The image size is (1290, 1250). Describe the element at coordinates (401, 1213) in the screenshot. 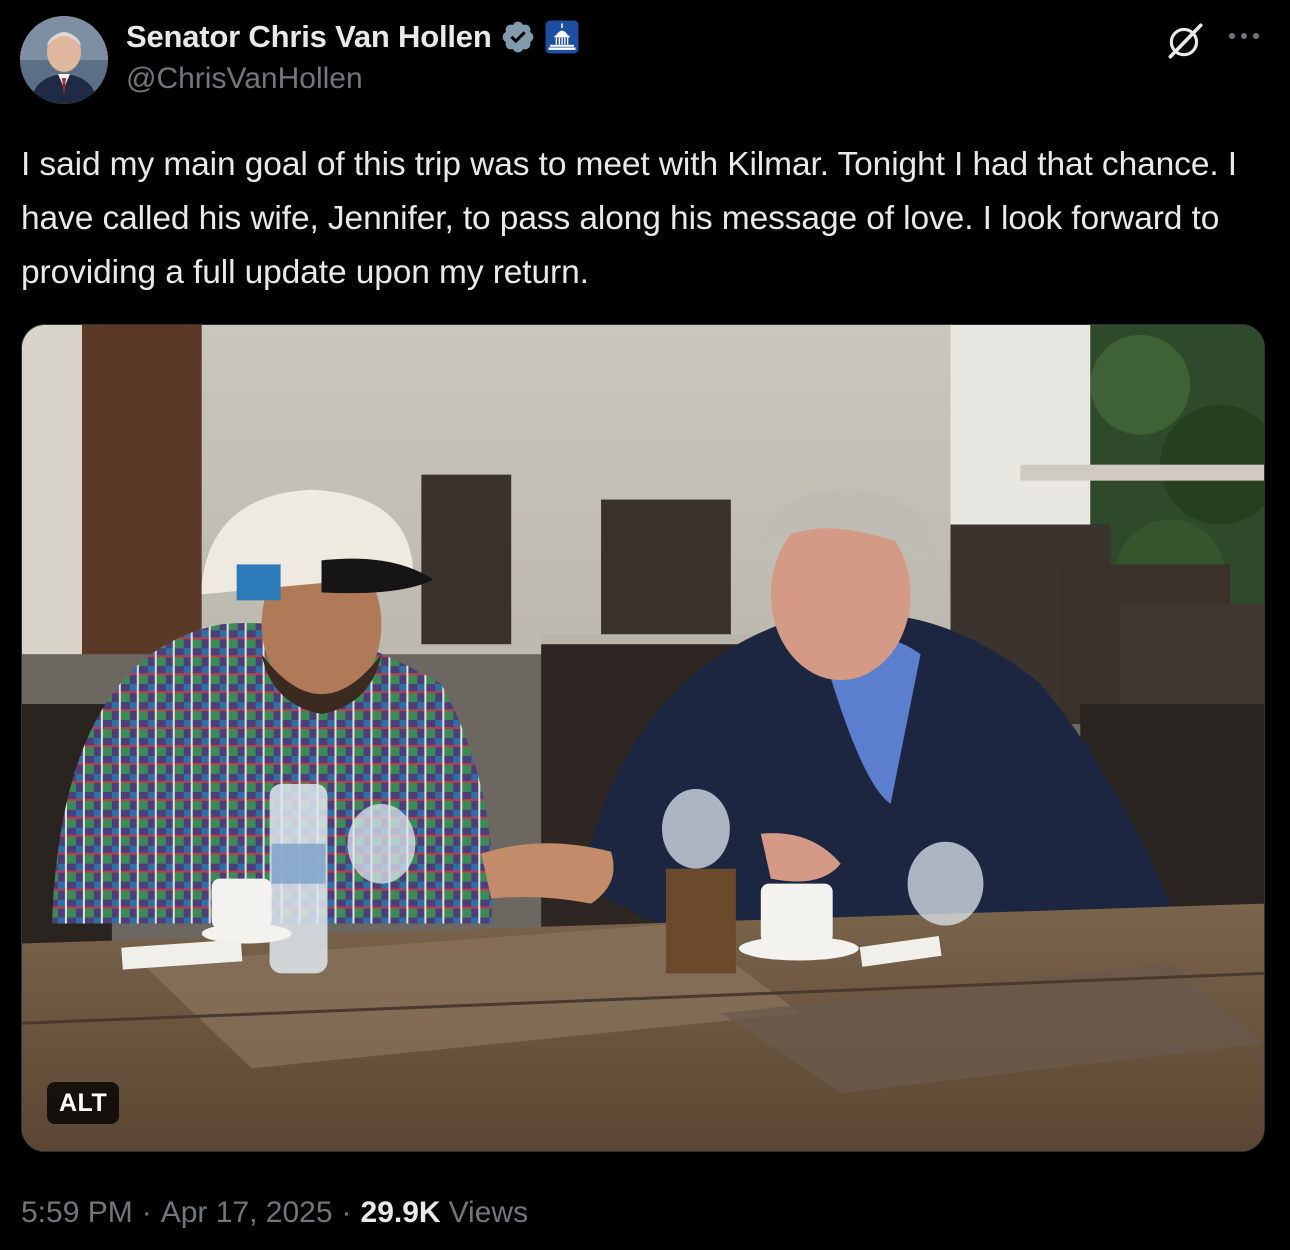

I see `views-count: 29.9K` at that location.